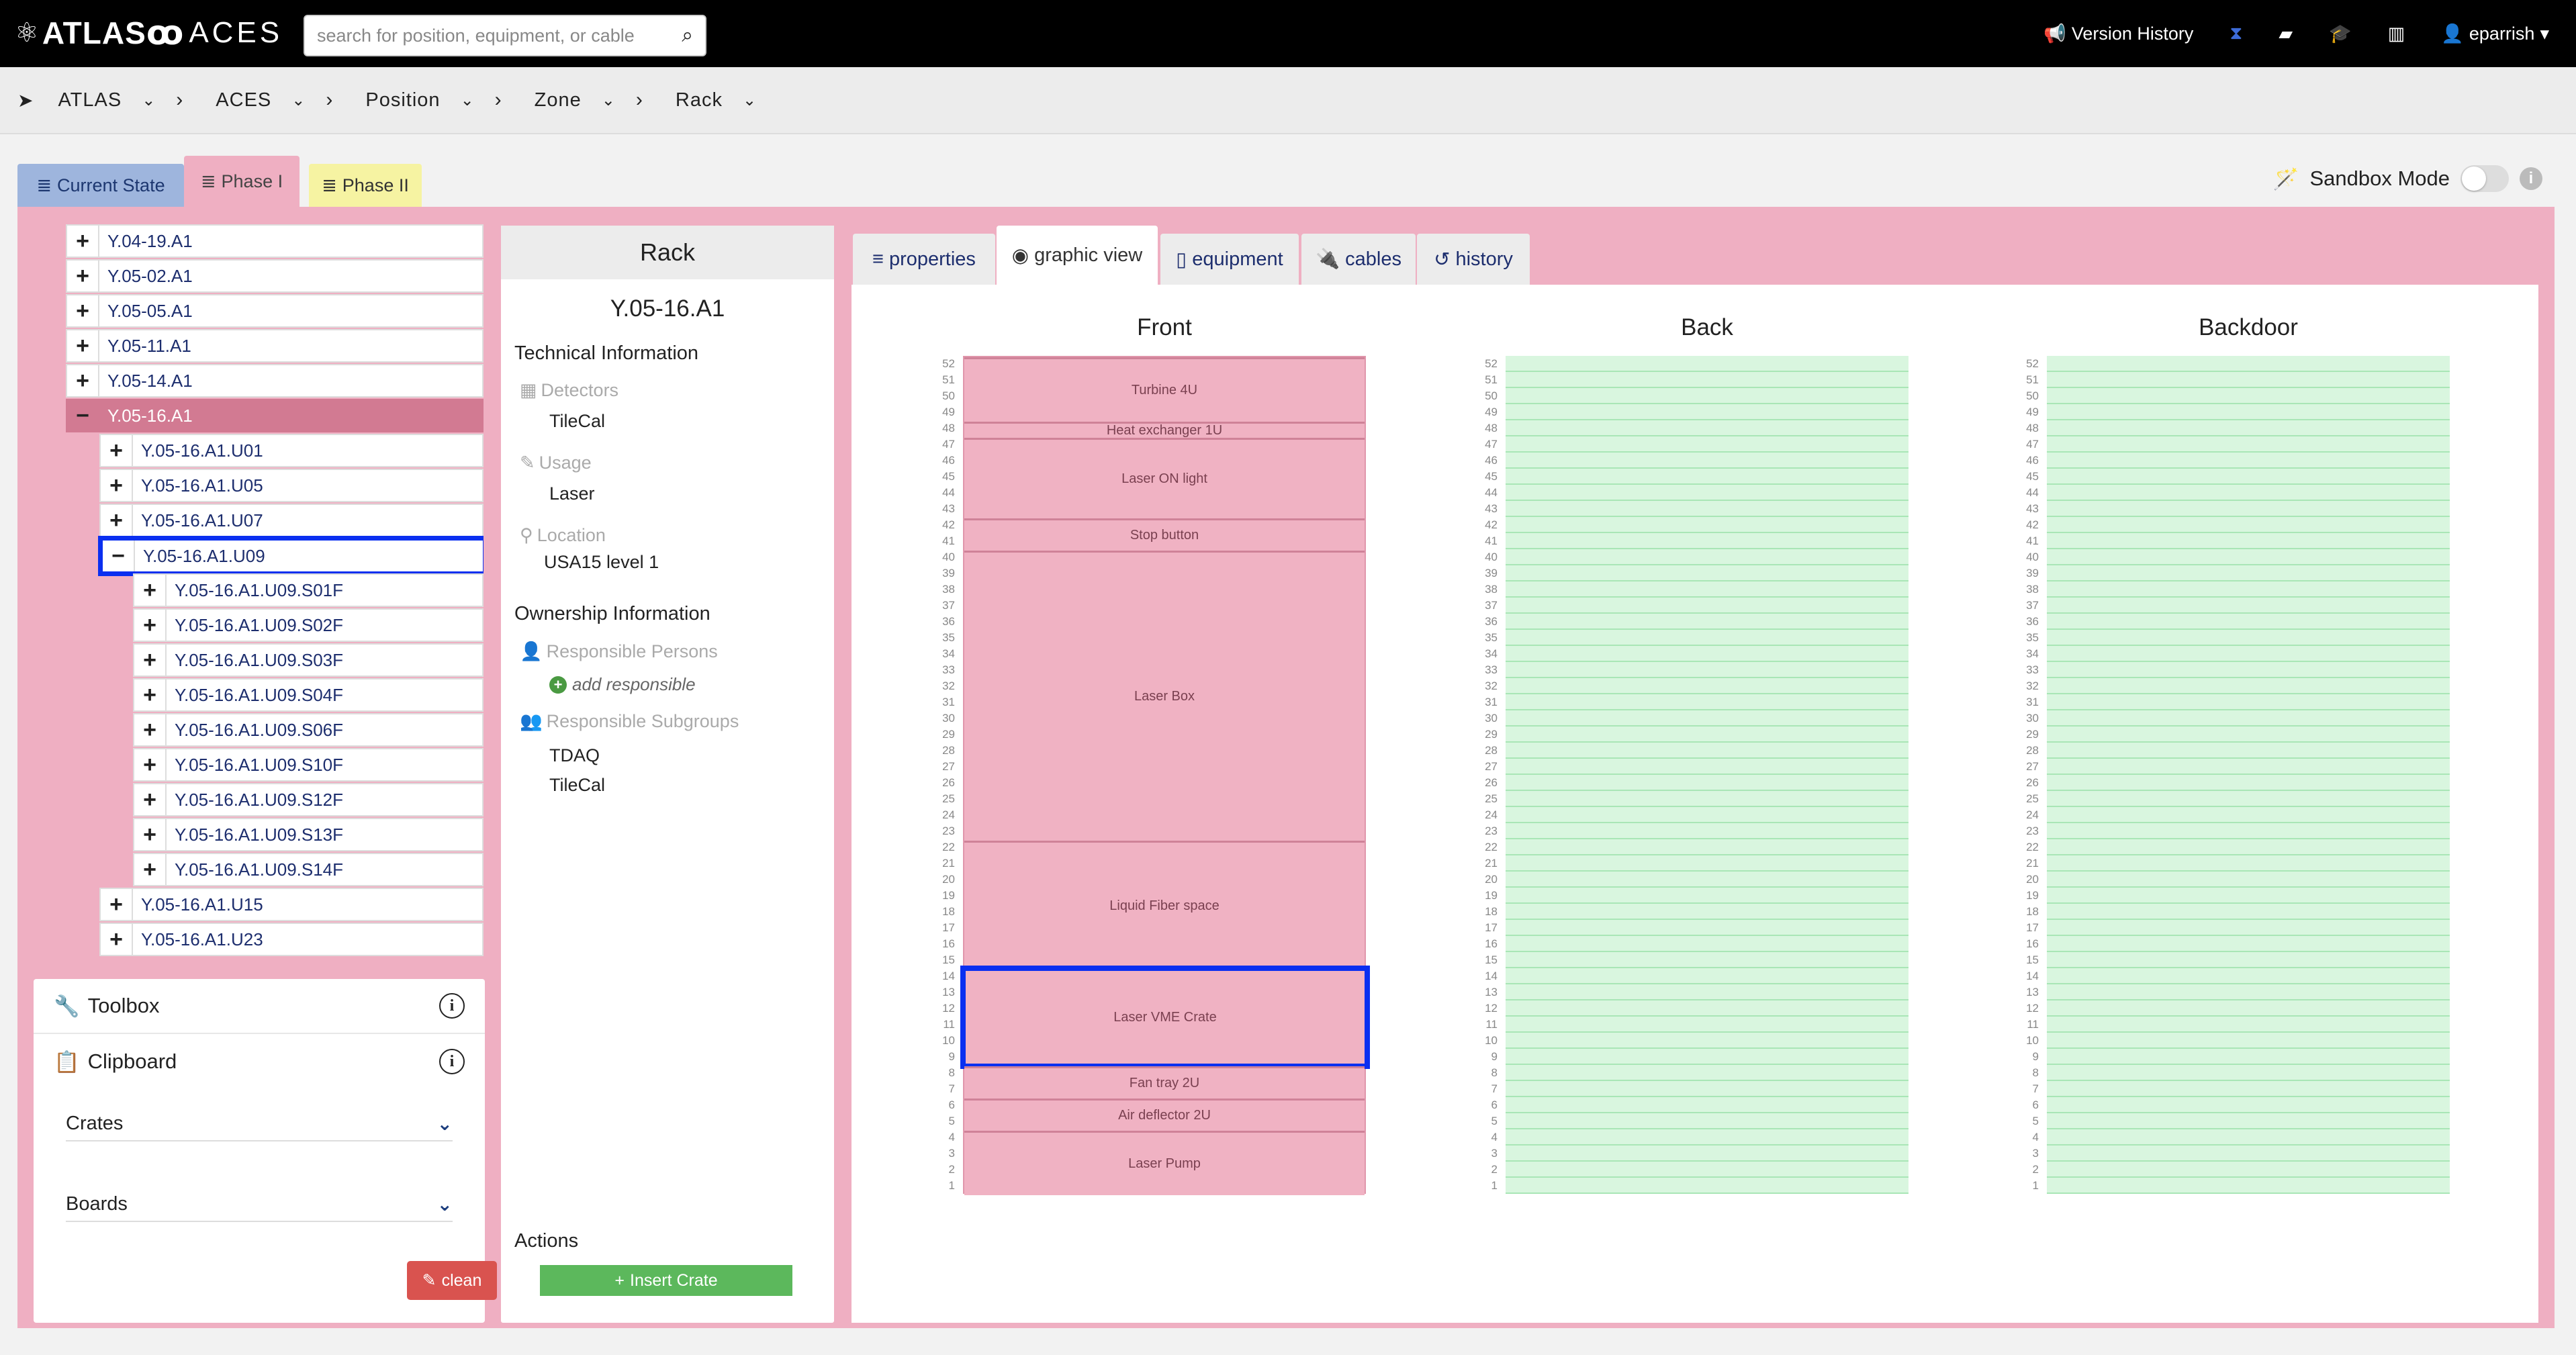 The height and width of the screenshot is (1355, 2576). I want to click on breadcrumb-item: Zone ⌄ ›, so click(589, 100).